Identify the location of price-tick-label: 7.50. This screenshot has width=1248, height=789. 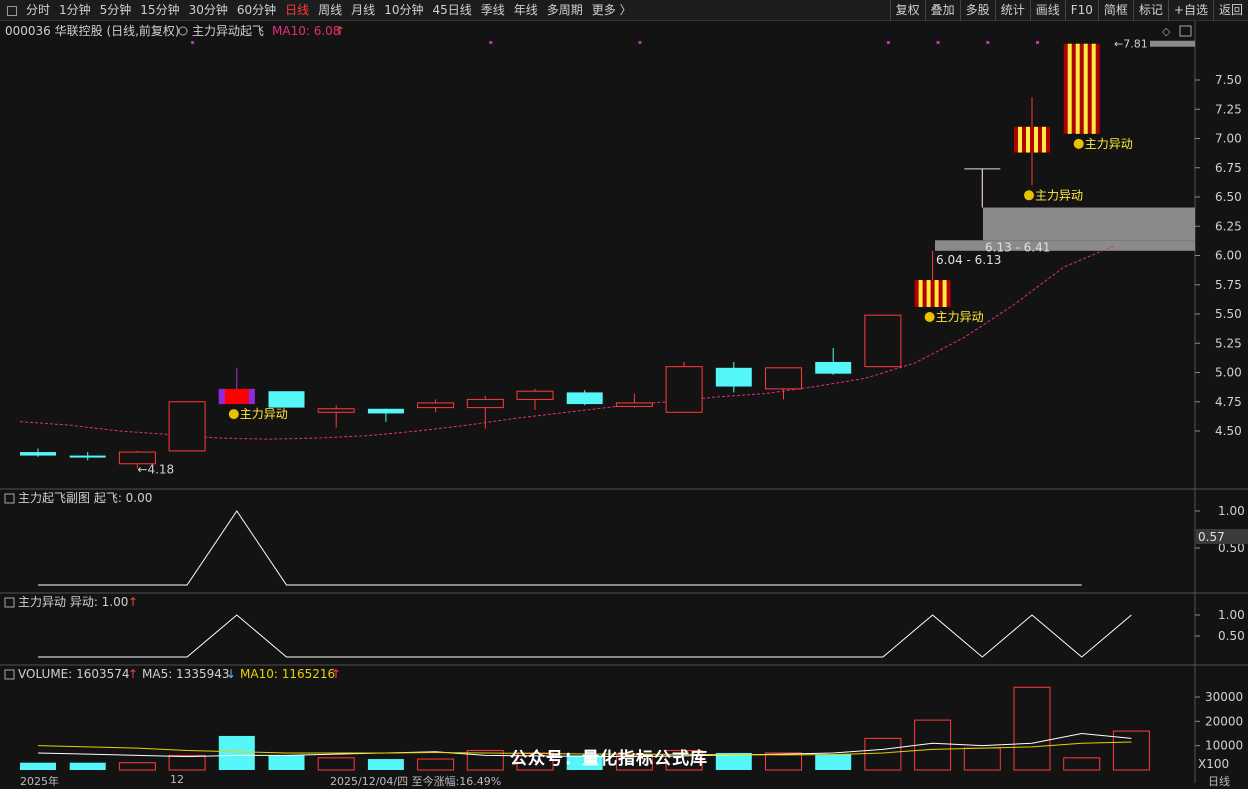
(1228, 80).